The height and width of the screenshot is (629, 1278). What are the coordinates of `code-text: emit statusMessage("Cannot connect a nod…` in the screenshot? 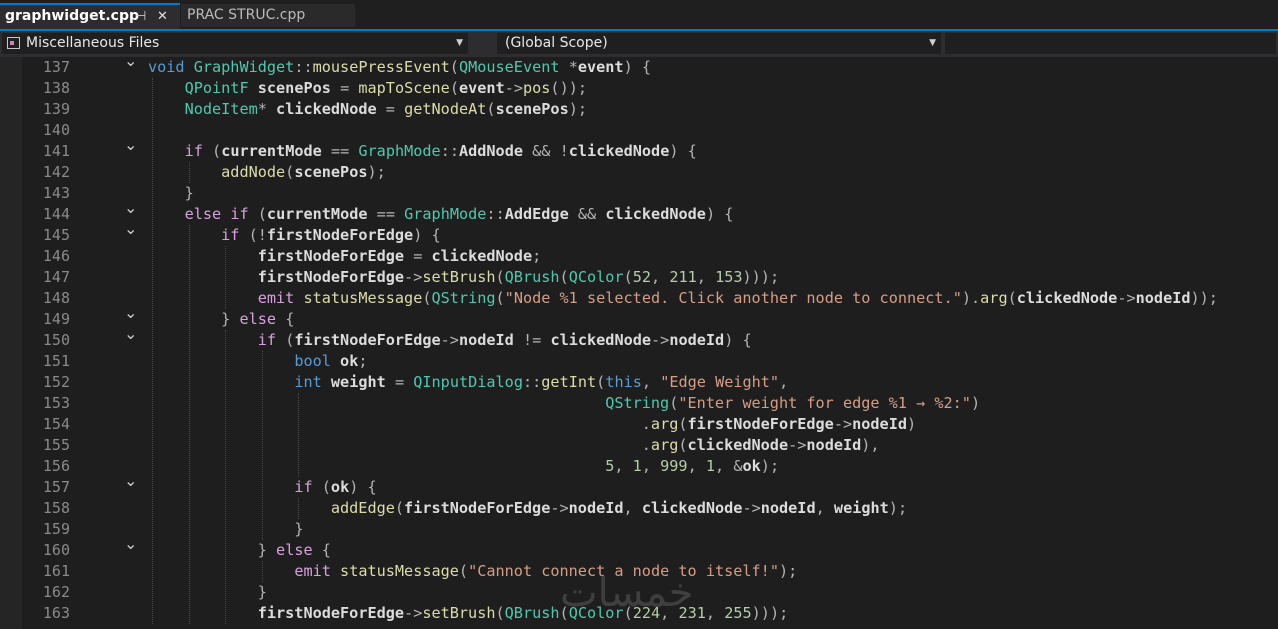 It's located at (472, 571).